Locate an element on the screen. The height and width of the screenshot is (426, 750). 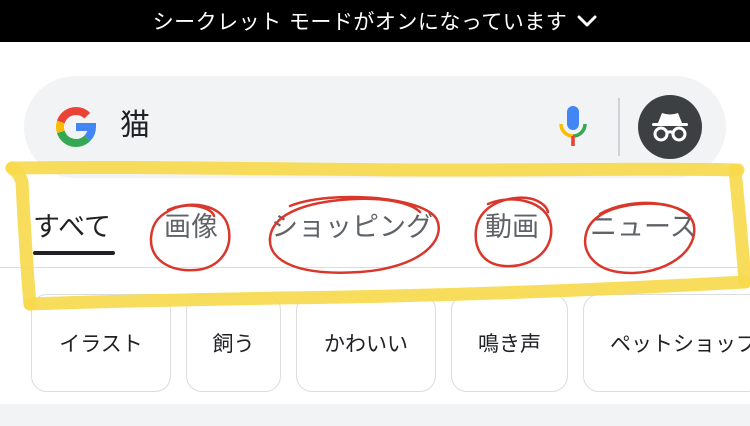
chip-illust: イラスト is located at coordinates (101, 343).